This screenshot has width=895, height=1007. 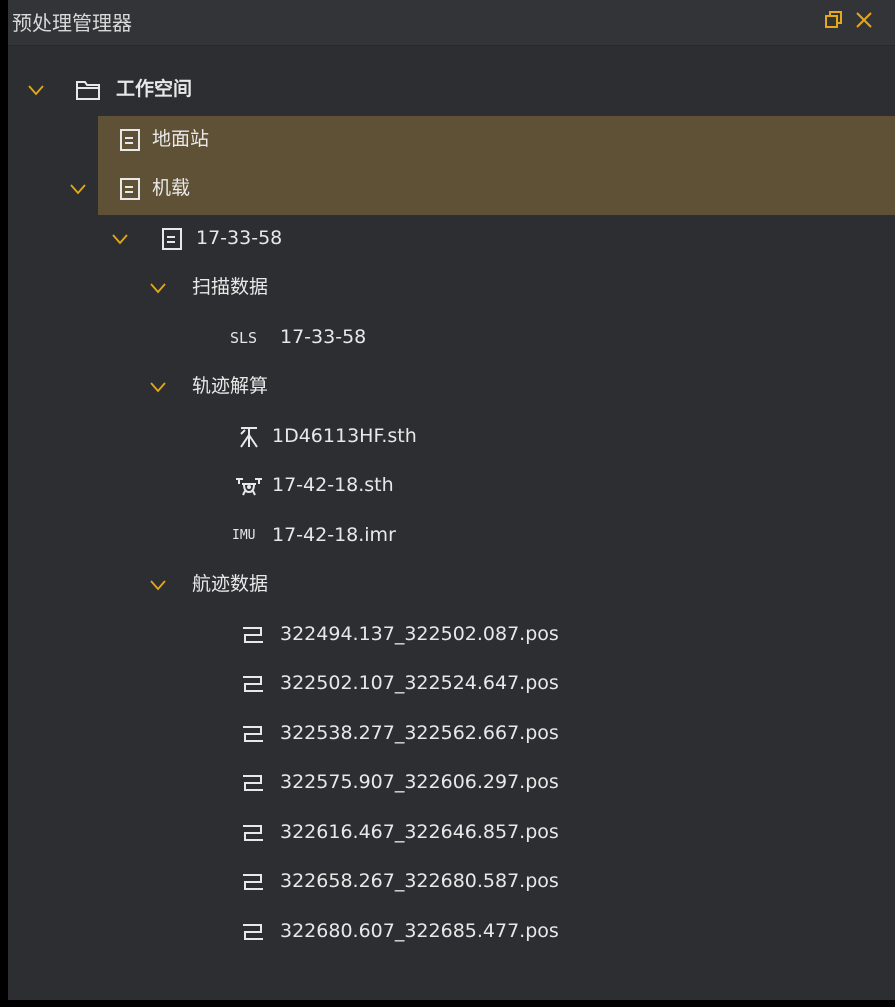 What do you see at coordinates (344, 435) in the screenshot?
I see `tree-leaf-label: 1D46113HF.sth` at bounding box center [344, 435].